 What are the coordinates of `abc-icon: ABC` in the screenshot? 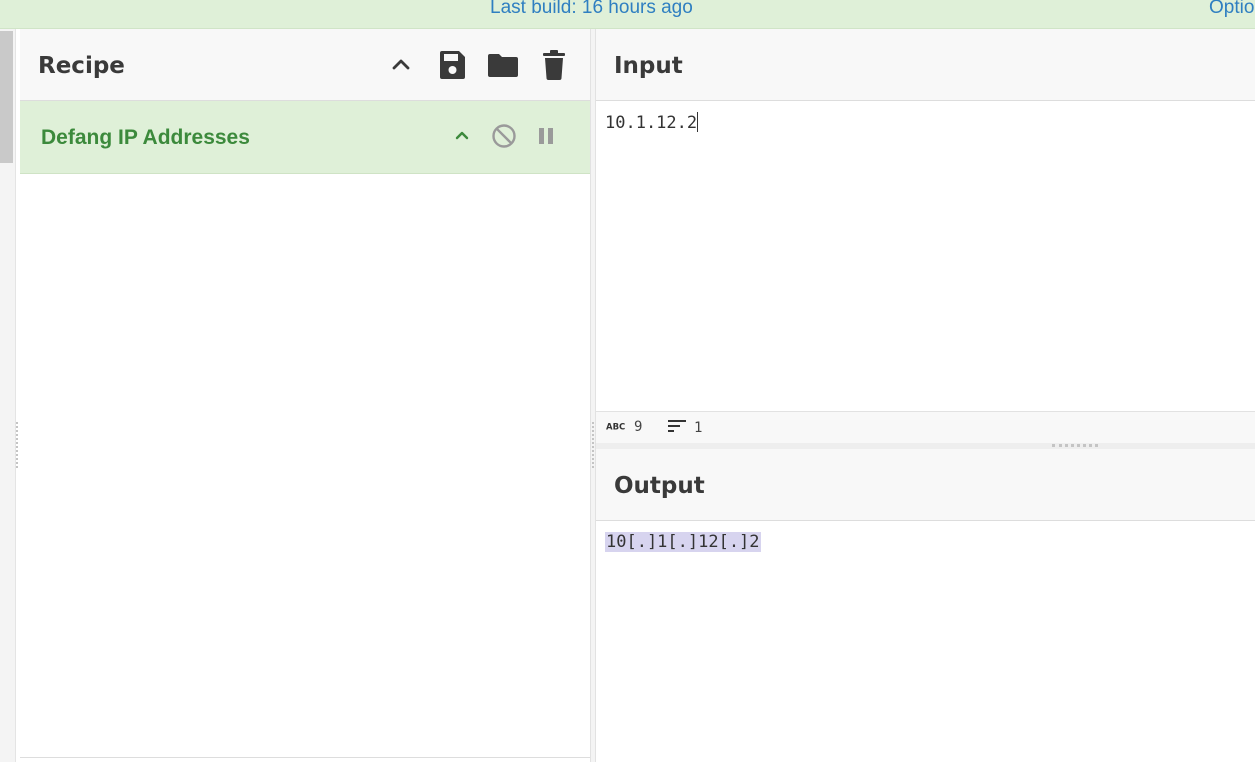 It's located at (616, 427).